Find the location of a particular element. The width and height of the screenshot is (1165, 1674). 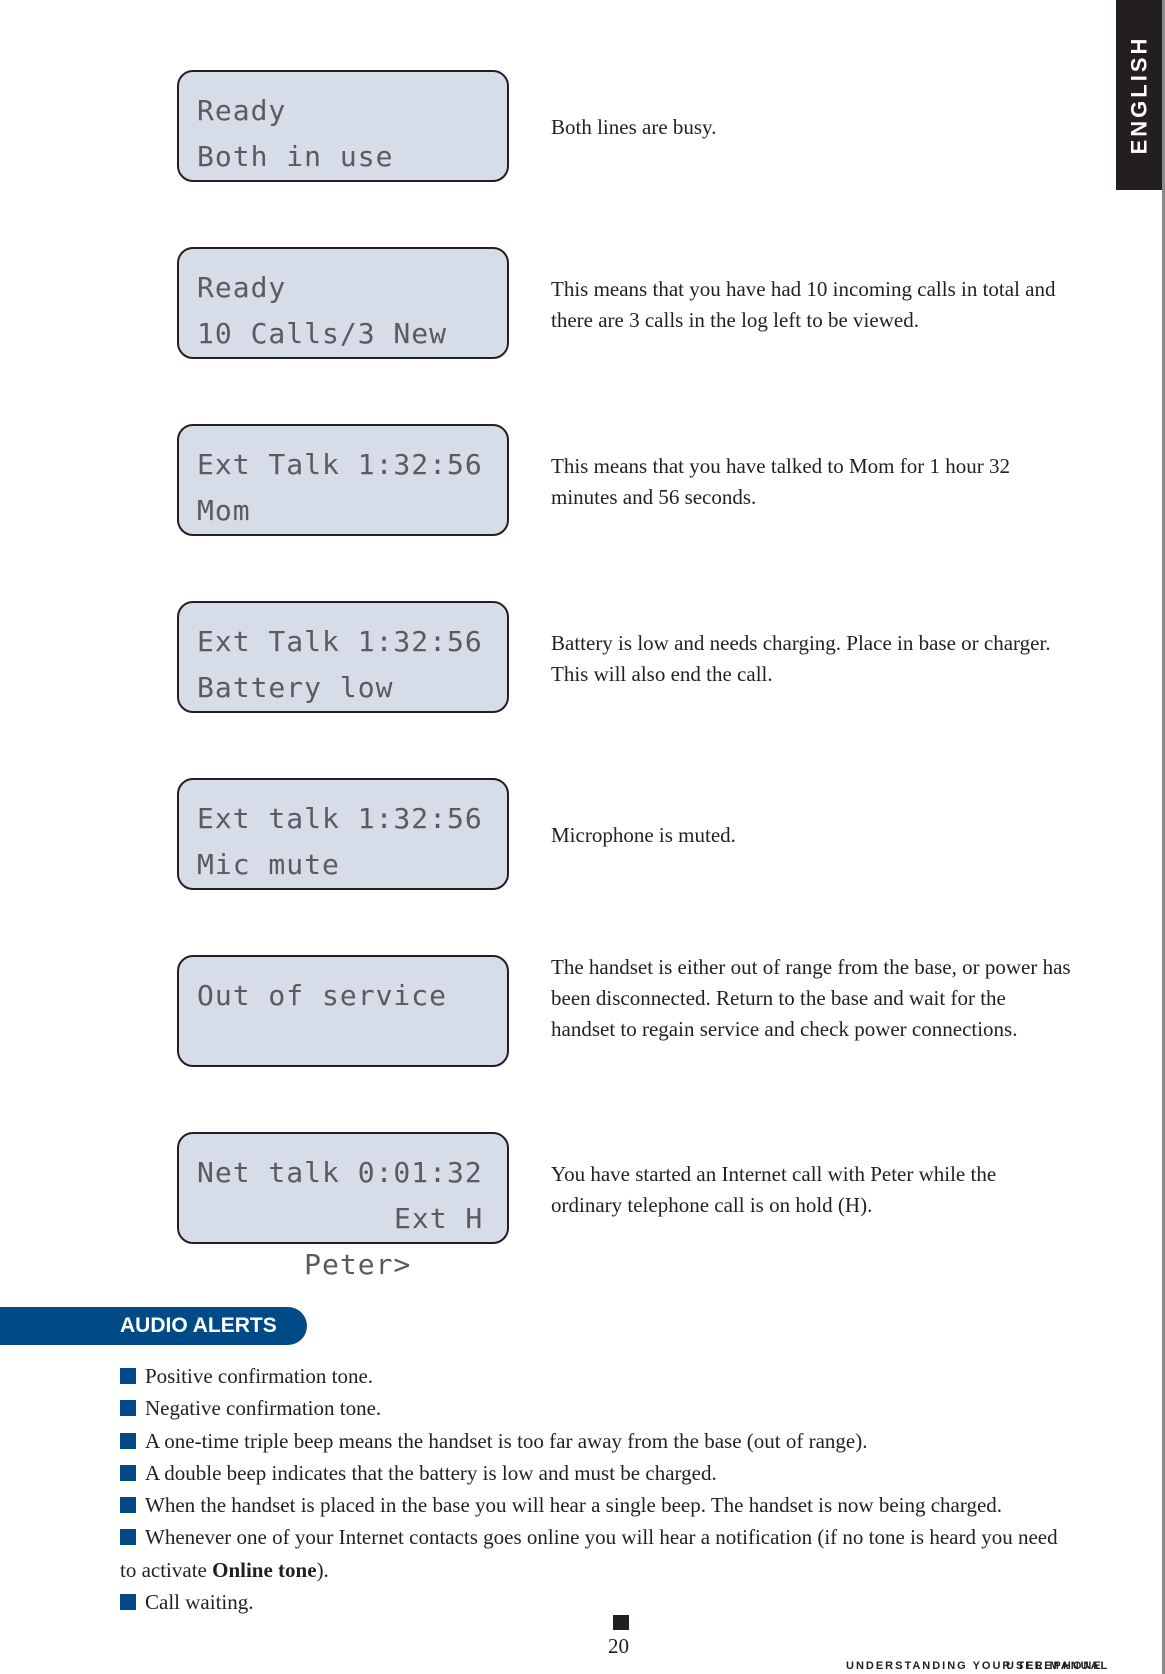

list-item-text-end: ). is located at coordinates (322, 1569).